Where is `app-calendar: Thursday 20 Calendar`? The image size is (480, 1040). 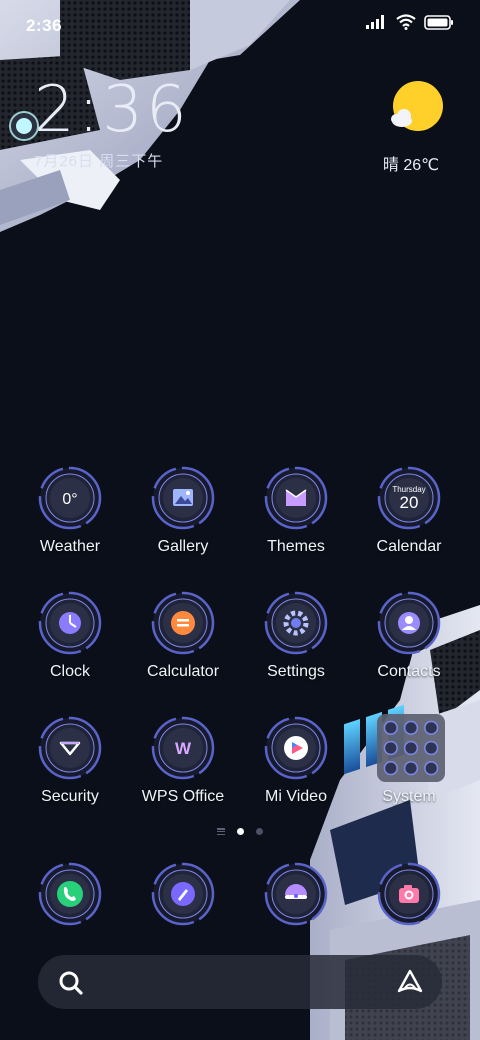 app-calendar: Thursday 20 Calendar is located at coordinates (409, 511).